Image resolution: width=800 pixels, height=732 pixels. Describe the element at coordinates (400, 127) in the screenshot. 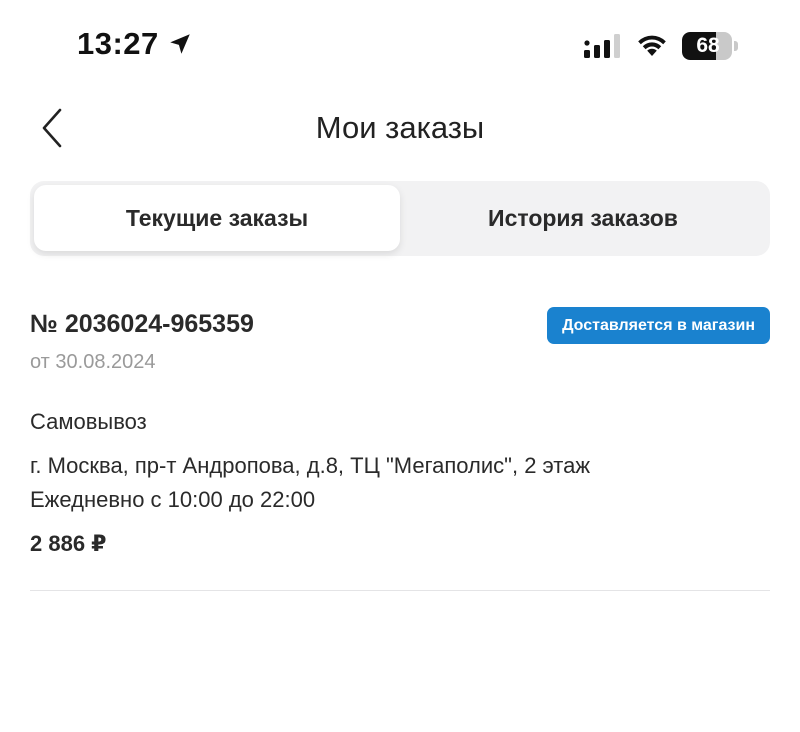

I see `page-title: Мои заказы` at that location.